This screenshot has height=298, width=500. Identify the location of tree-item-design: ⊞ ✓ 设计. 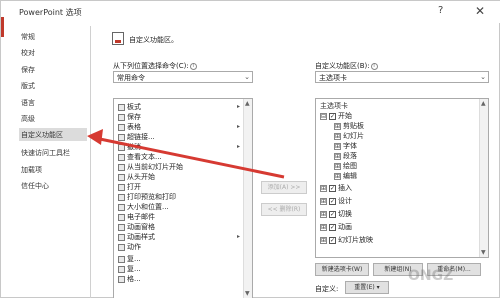
(336, 201).